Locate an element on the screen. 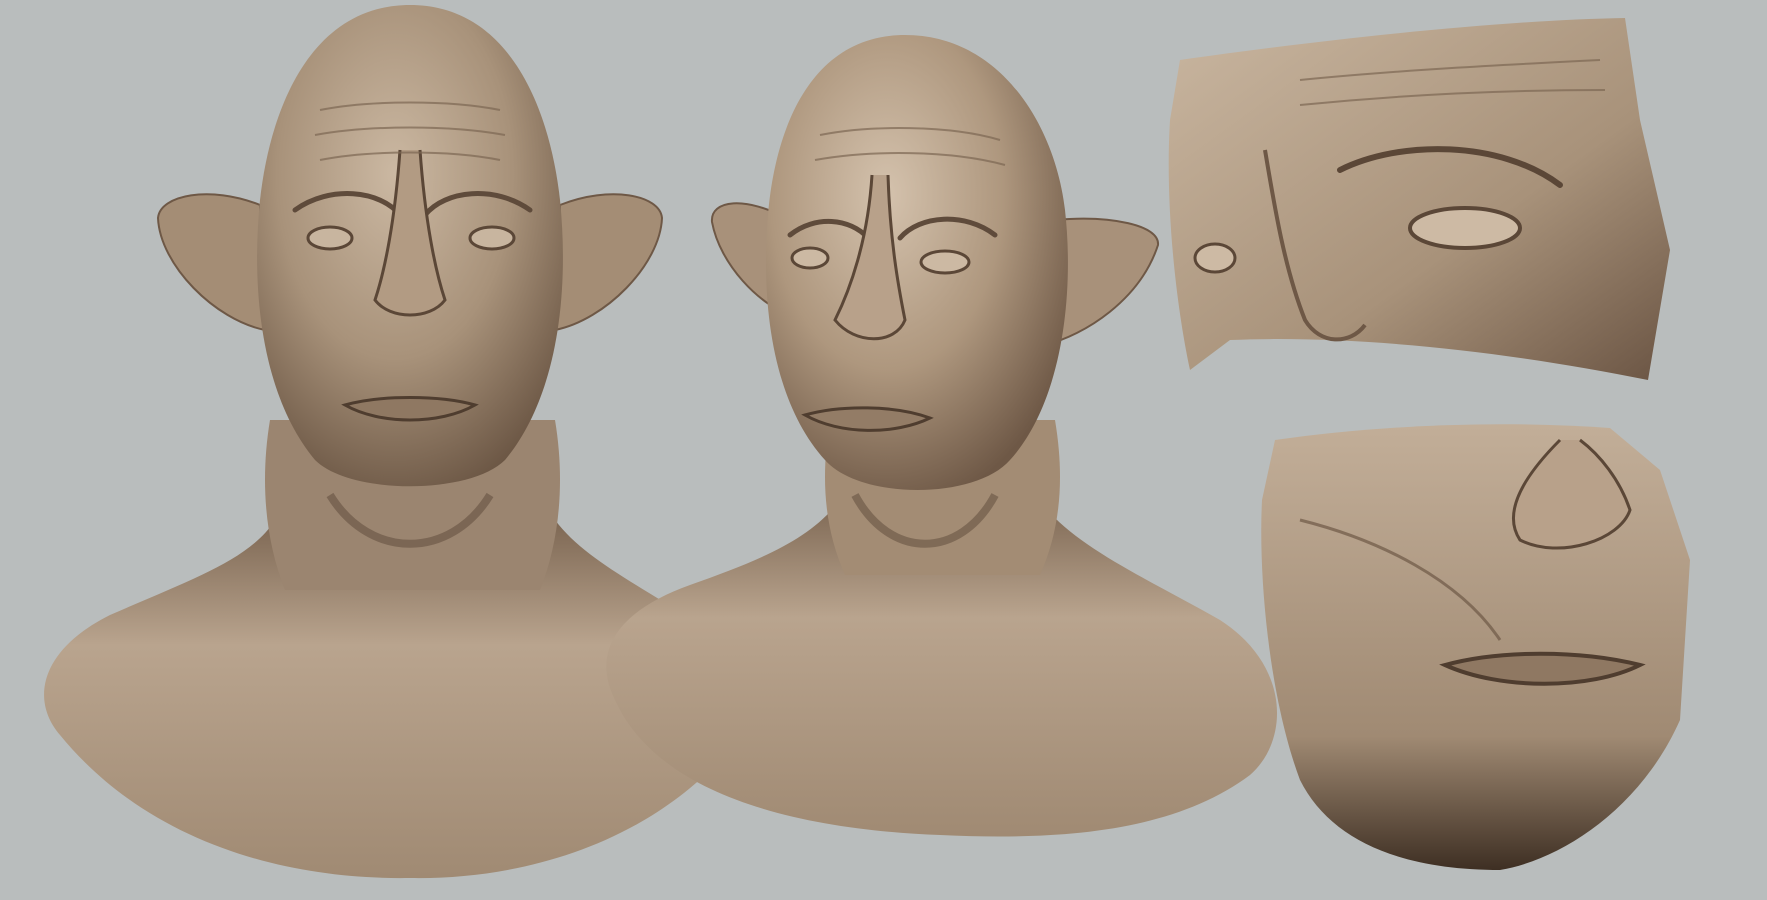  detail-eye-left-partial is located at coordinates (1215, 258).